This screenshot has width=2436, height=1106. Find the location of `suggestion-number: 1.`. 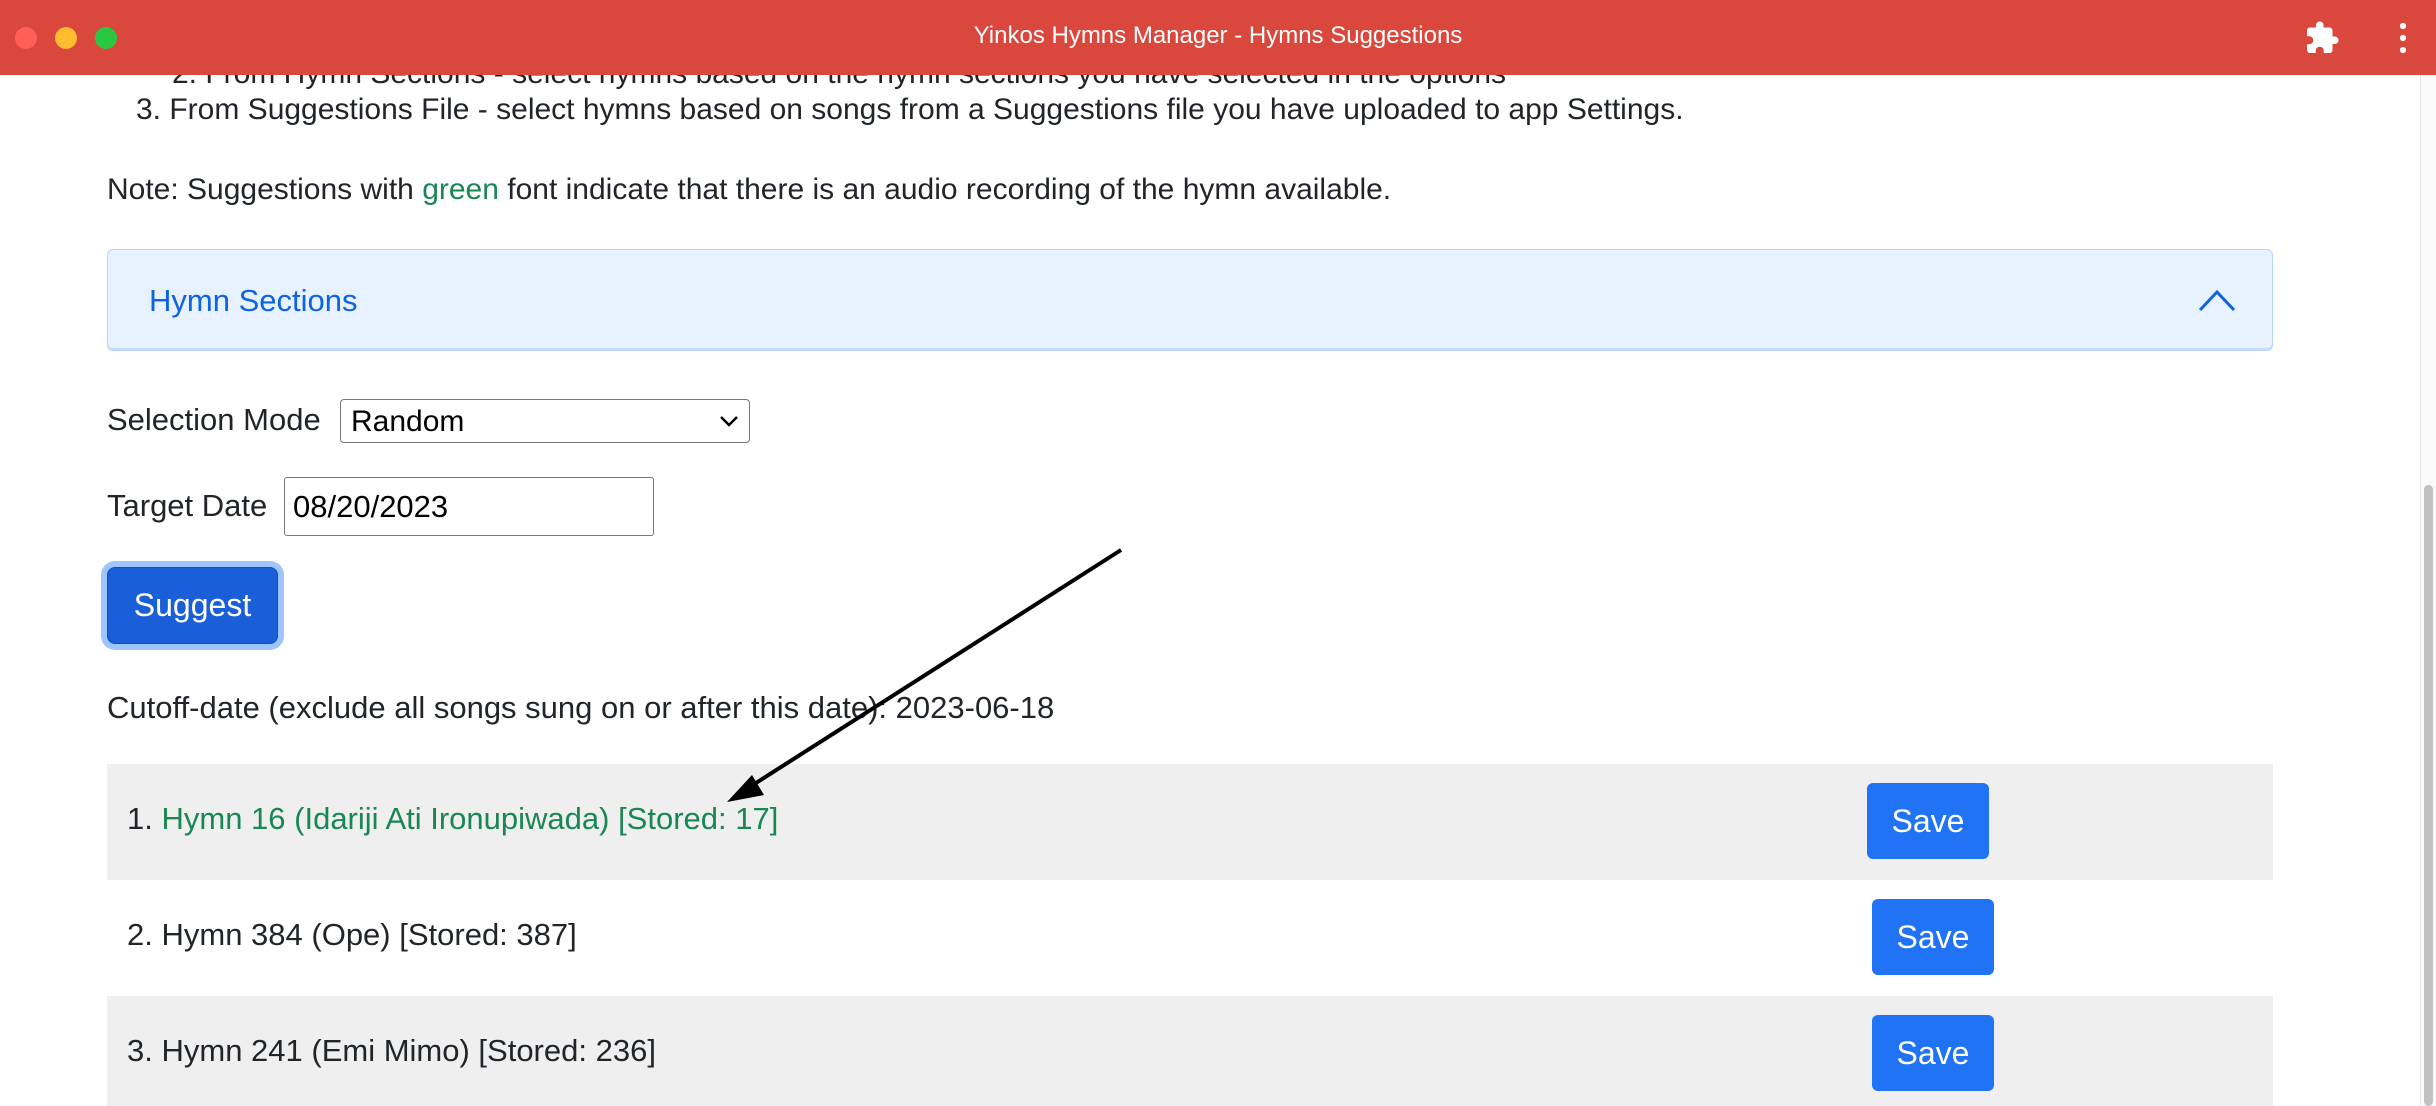

suggestion-number: 1. is located at coordinates (140, 818).